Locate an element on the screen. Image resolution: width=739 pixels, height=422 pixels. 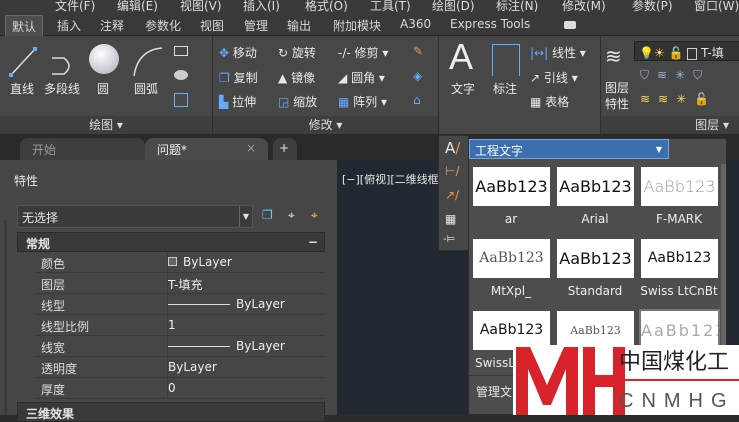
new-tab-button: + is located at coordinates (285, 149).